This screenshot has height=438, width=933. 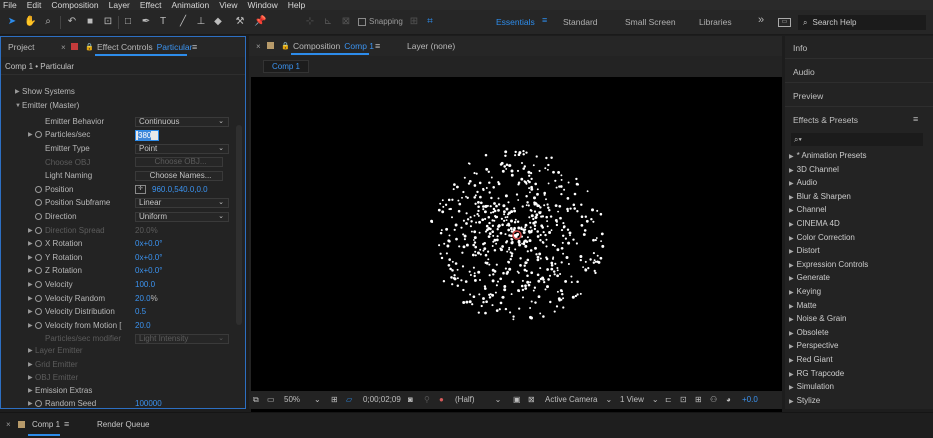 I want to click on property-value: 100.0, so click(x=145, y=284).